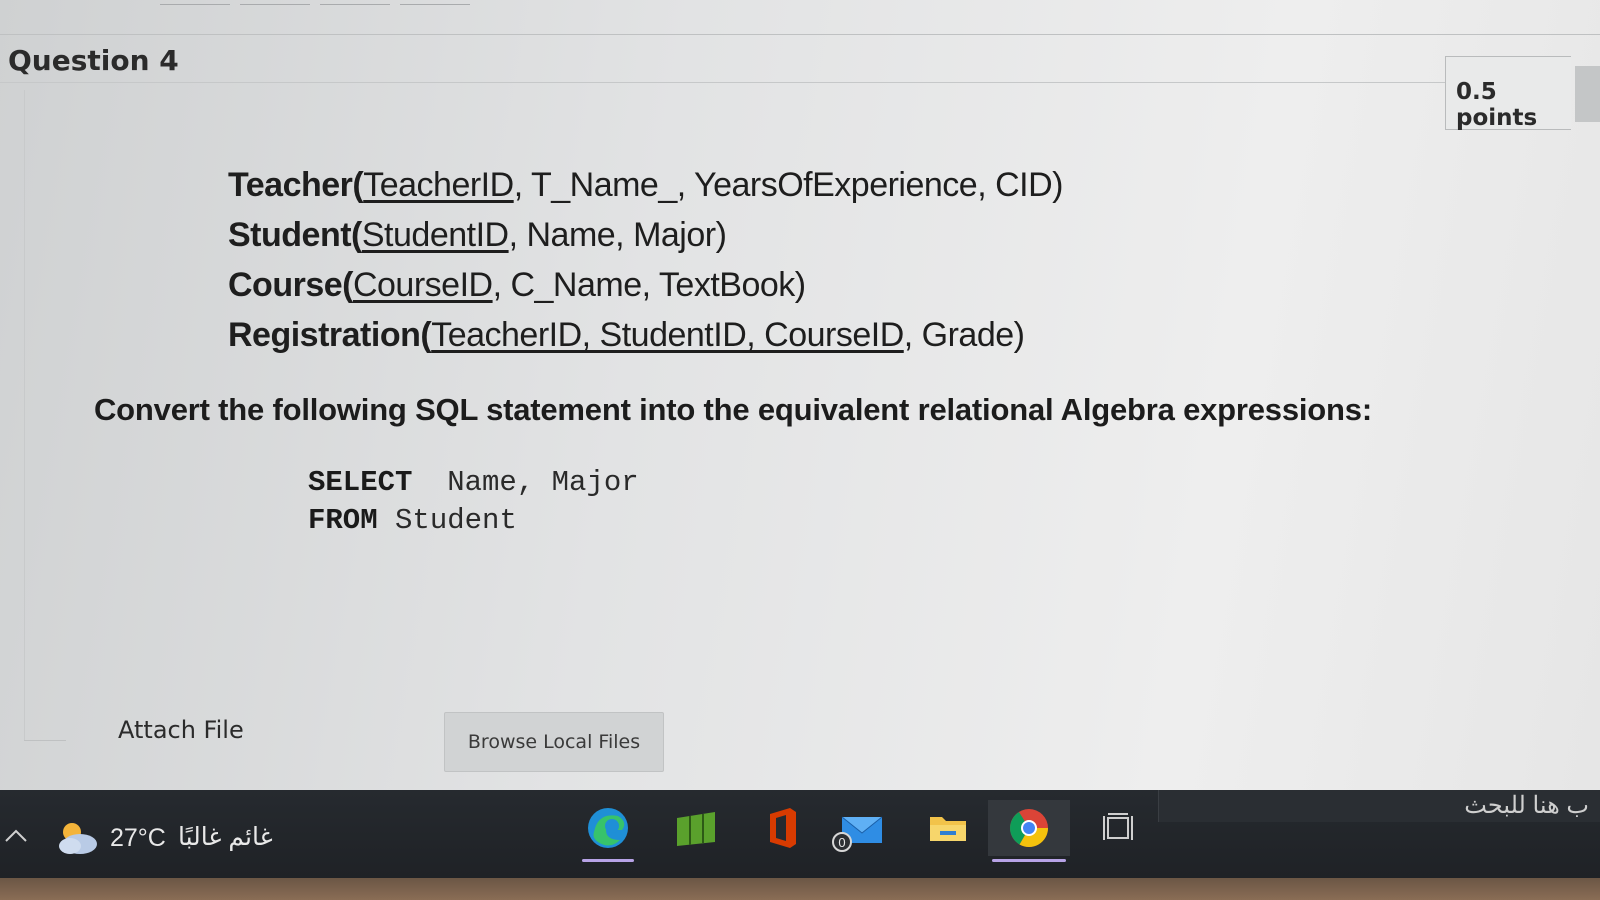  What do you see at coordinates (343, 520) in the screenshot?
I see `sql-keyword: FROM` at bounding box center [343, 520].